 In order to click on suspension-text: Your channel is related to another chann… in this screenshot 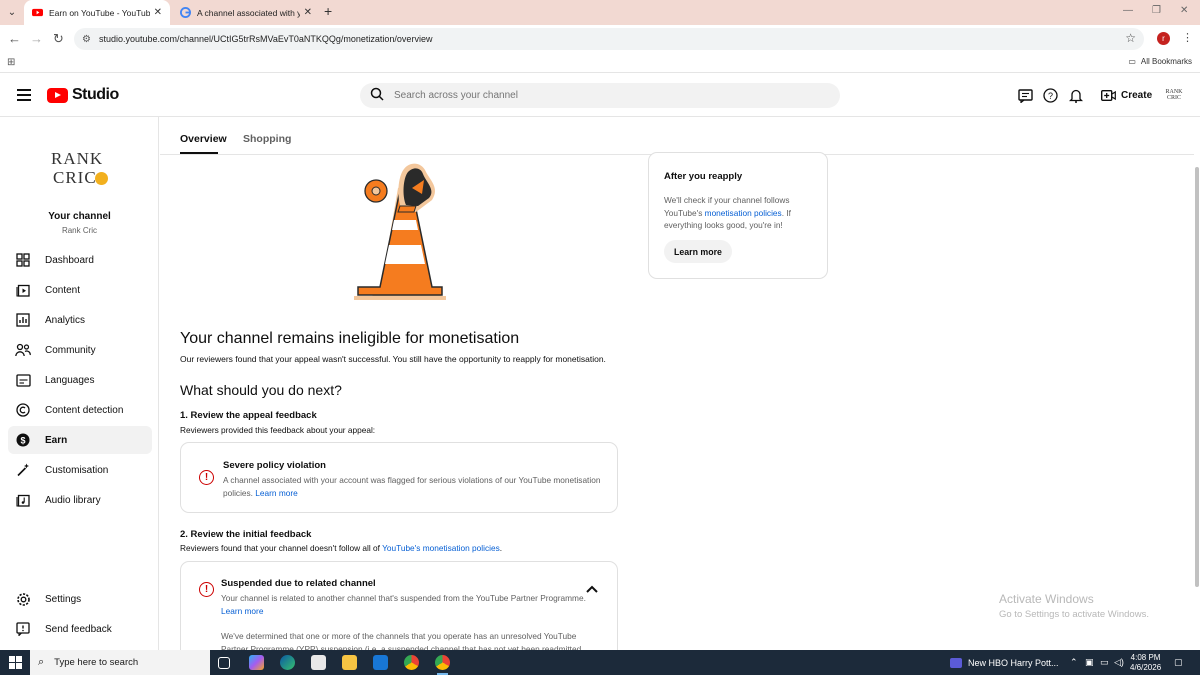, I will do `click(403, 598)`.